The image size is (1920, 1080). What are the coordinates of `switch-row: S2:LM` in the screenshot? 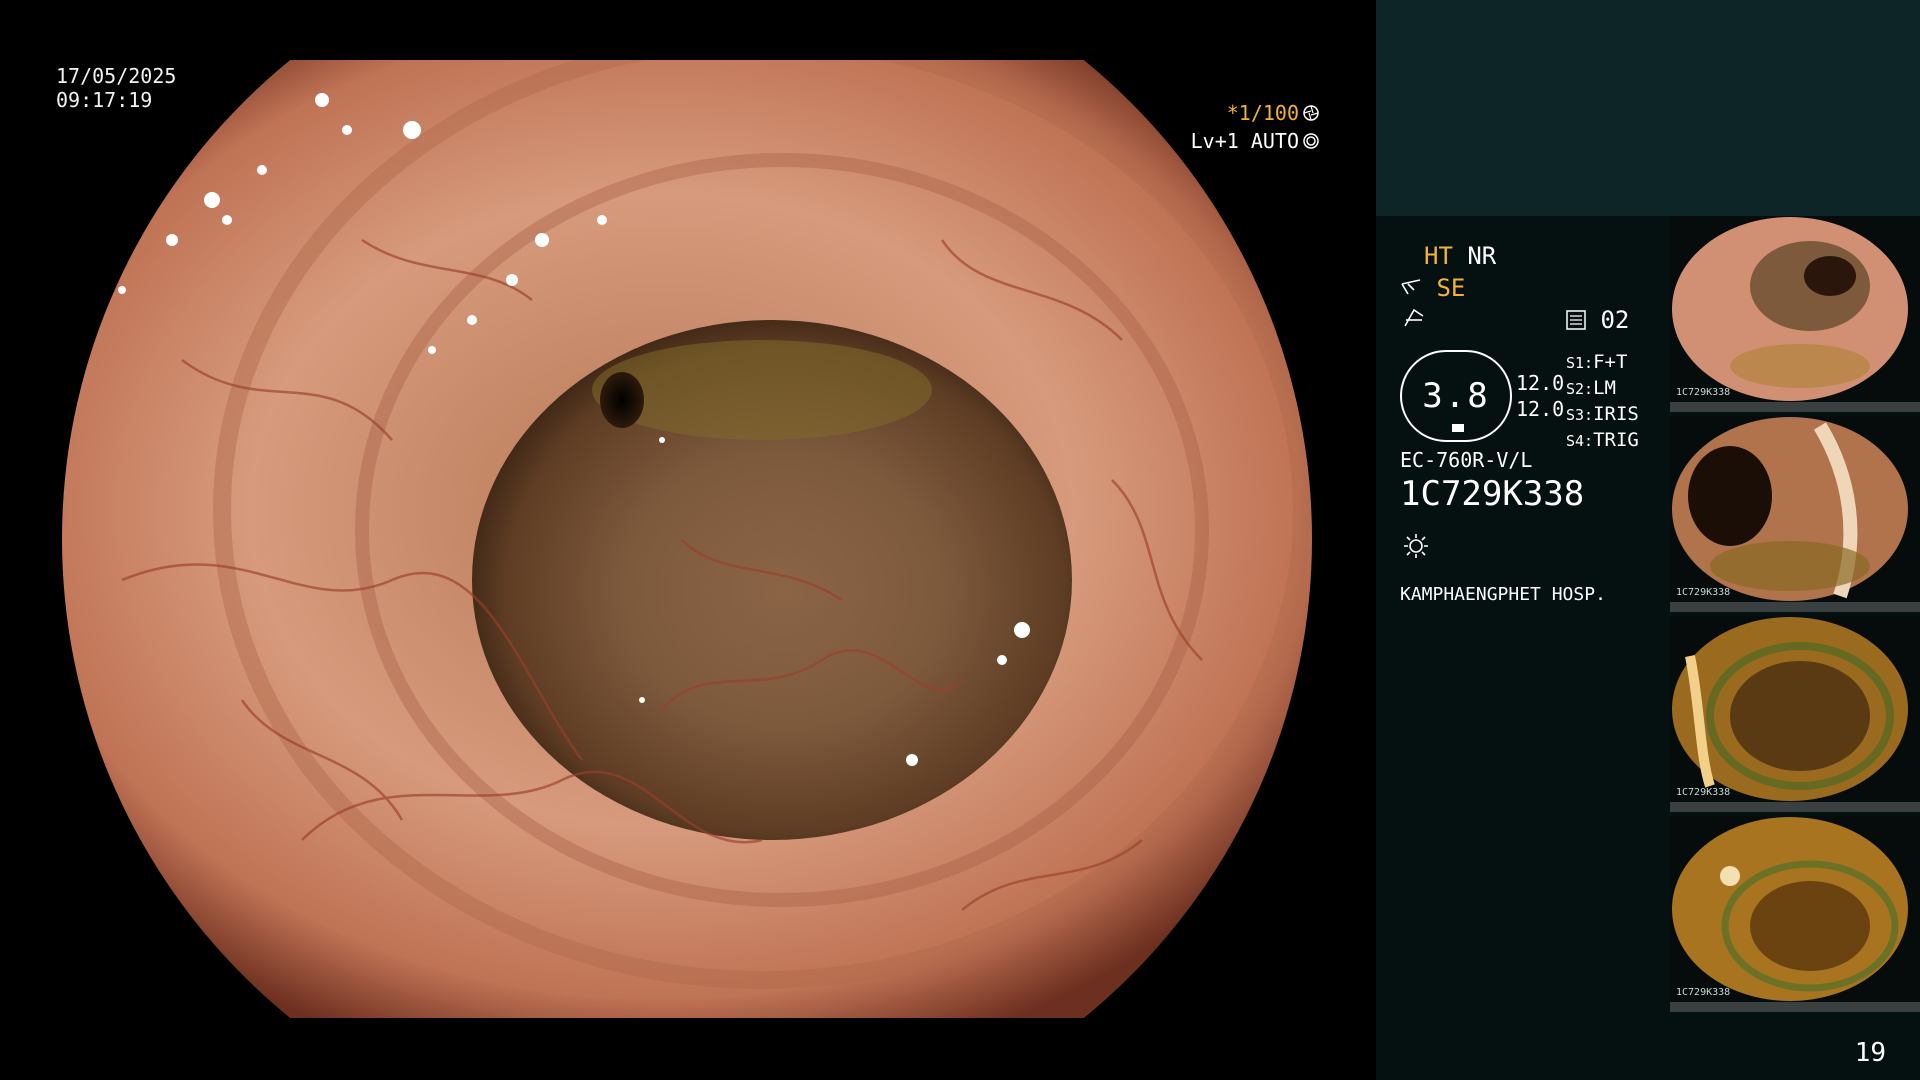 It's located at (1602, 389).